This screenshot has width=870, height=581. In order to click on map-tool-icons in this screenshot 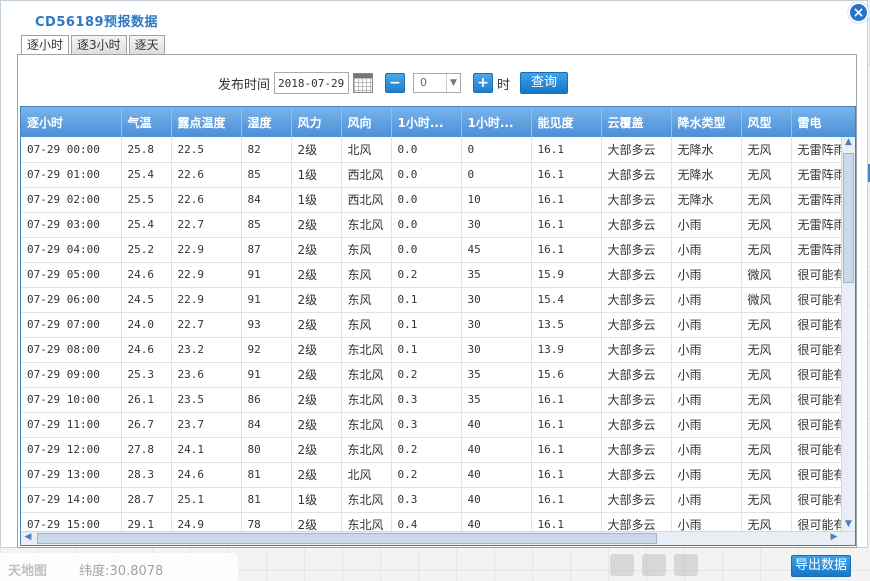, I will do `click(665, 564)`.